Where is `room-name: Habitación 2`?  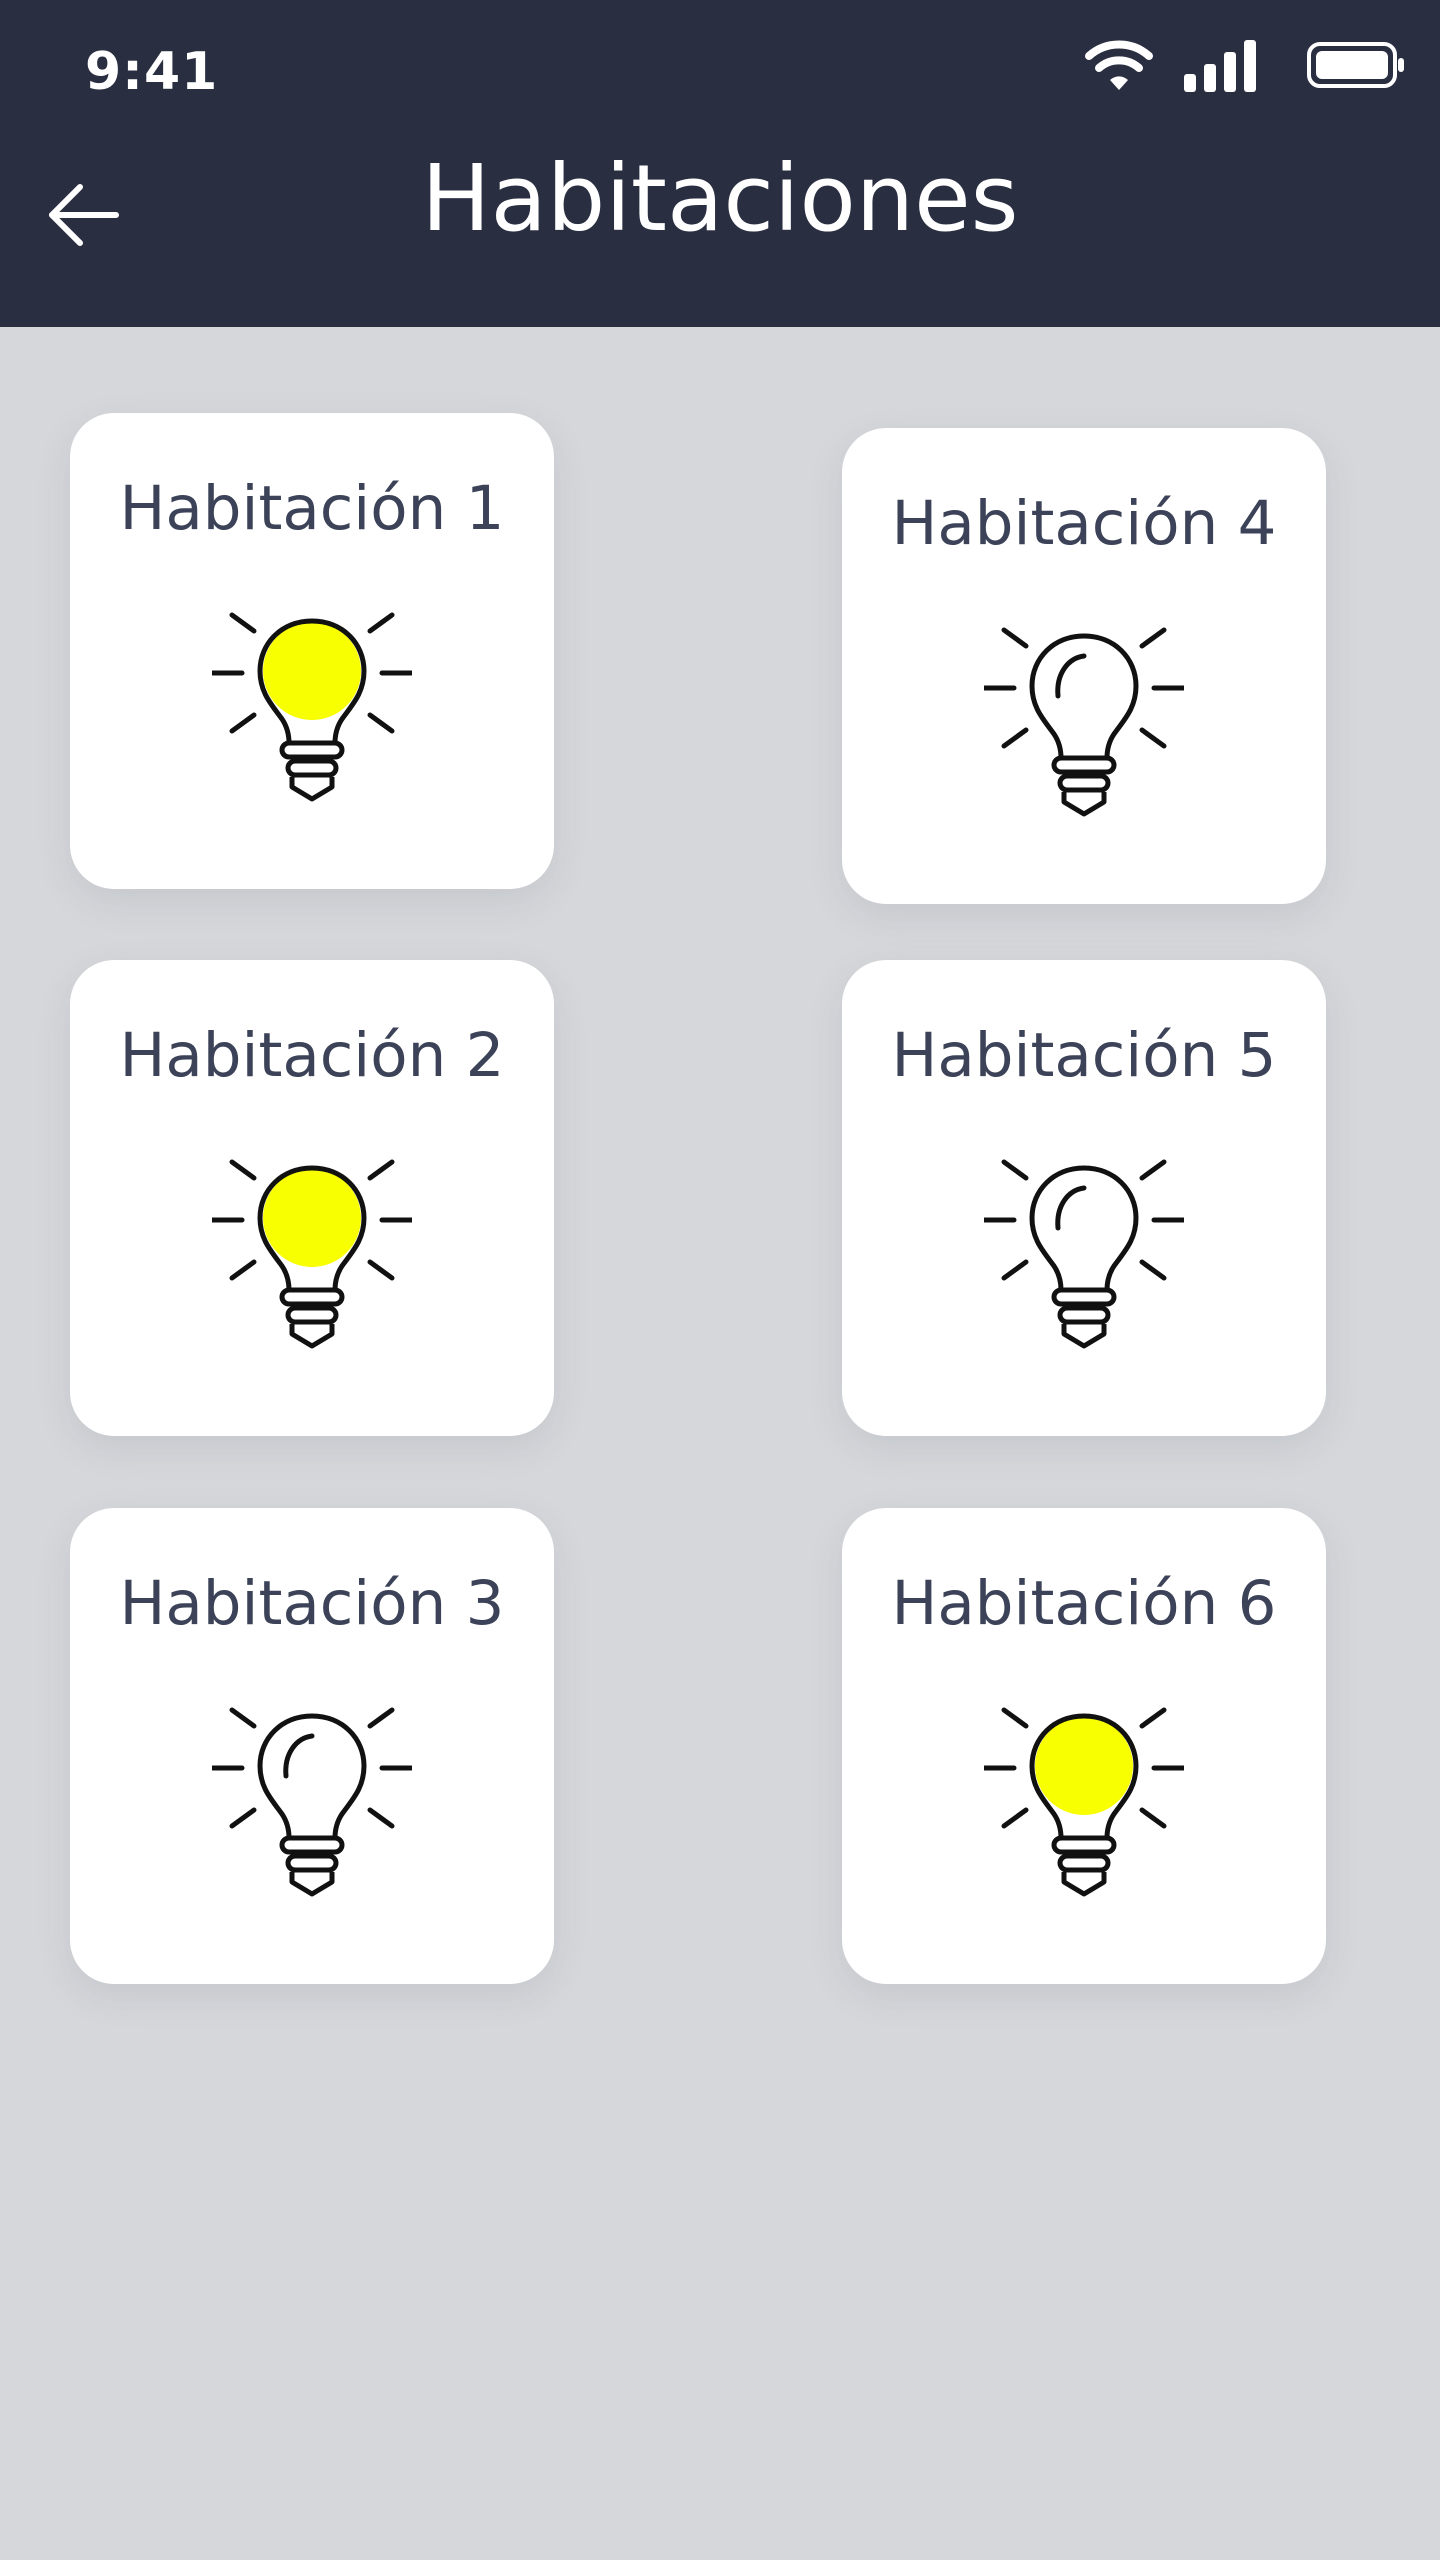 room-name: Habitación 2 is located at coordinates (312, 1055).